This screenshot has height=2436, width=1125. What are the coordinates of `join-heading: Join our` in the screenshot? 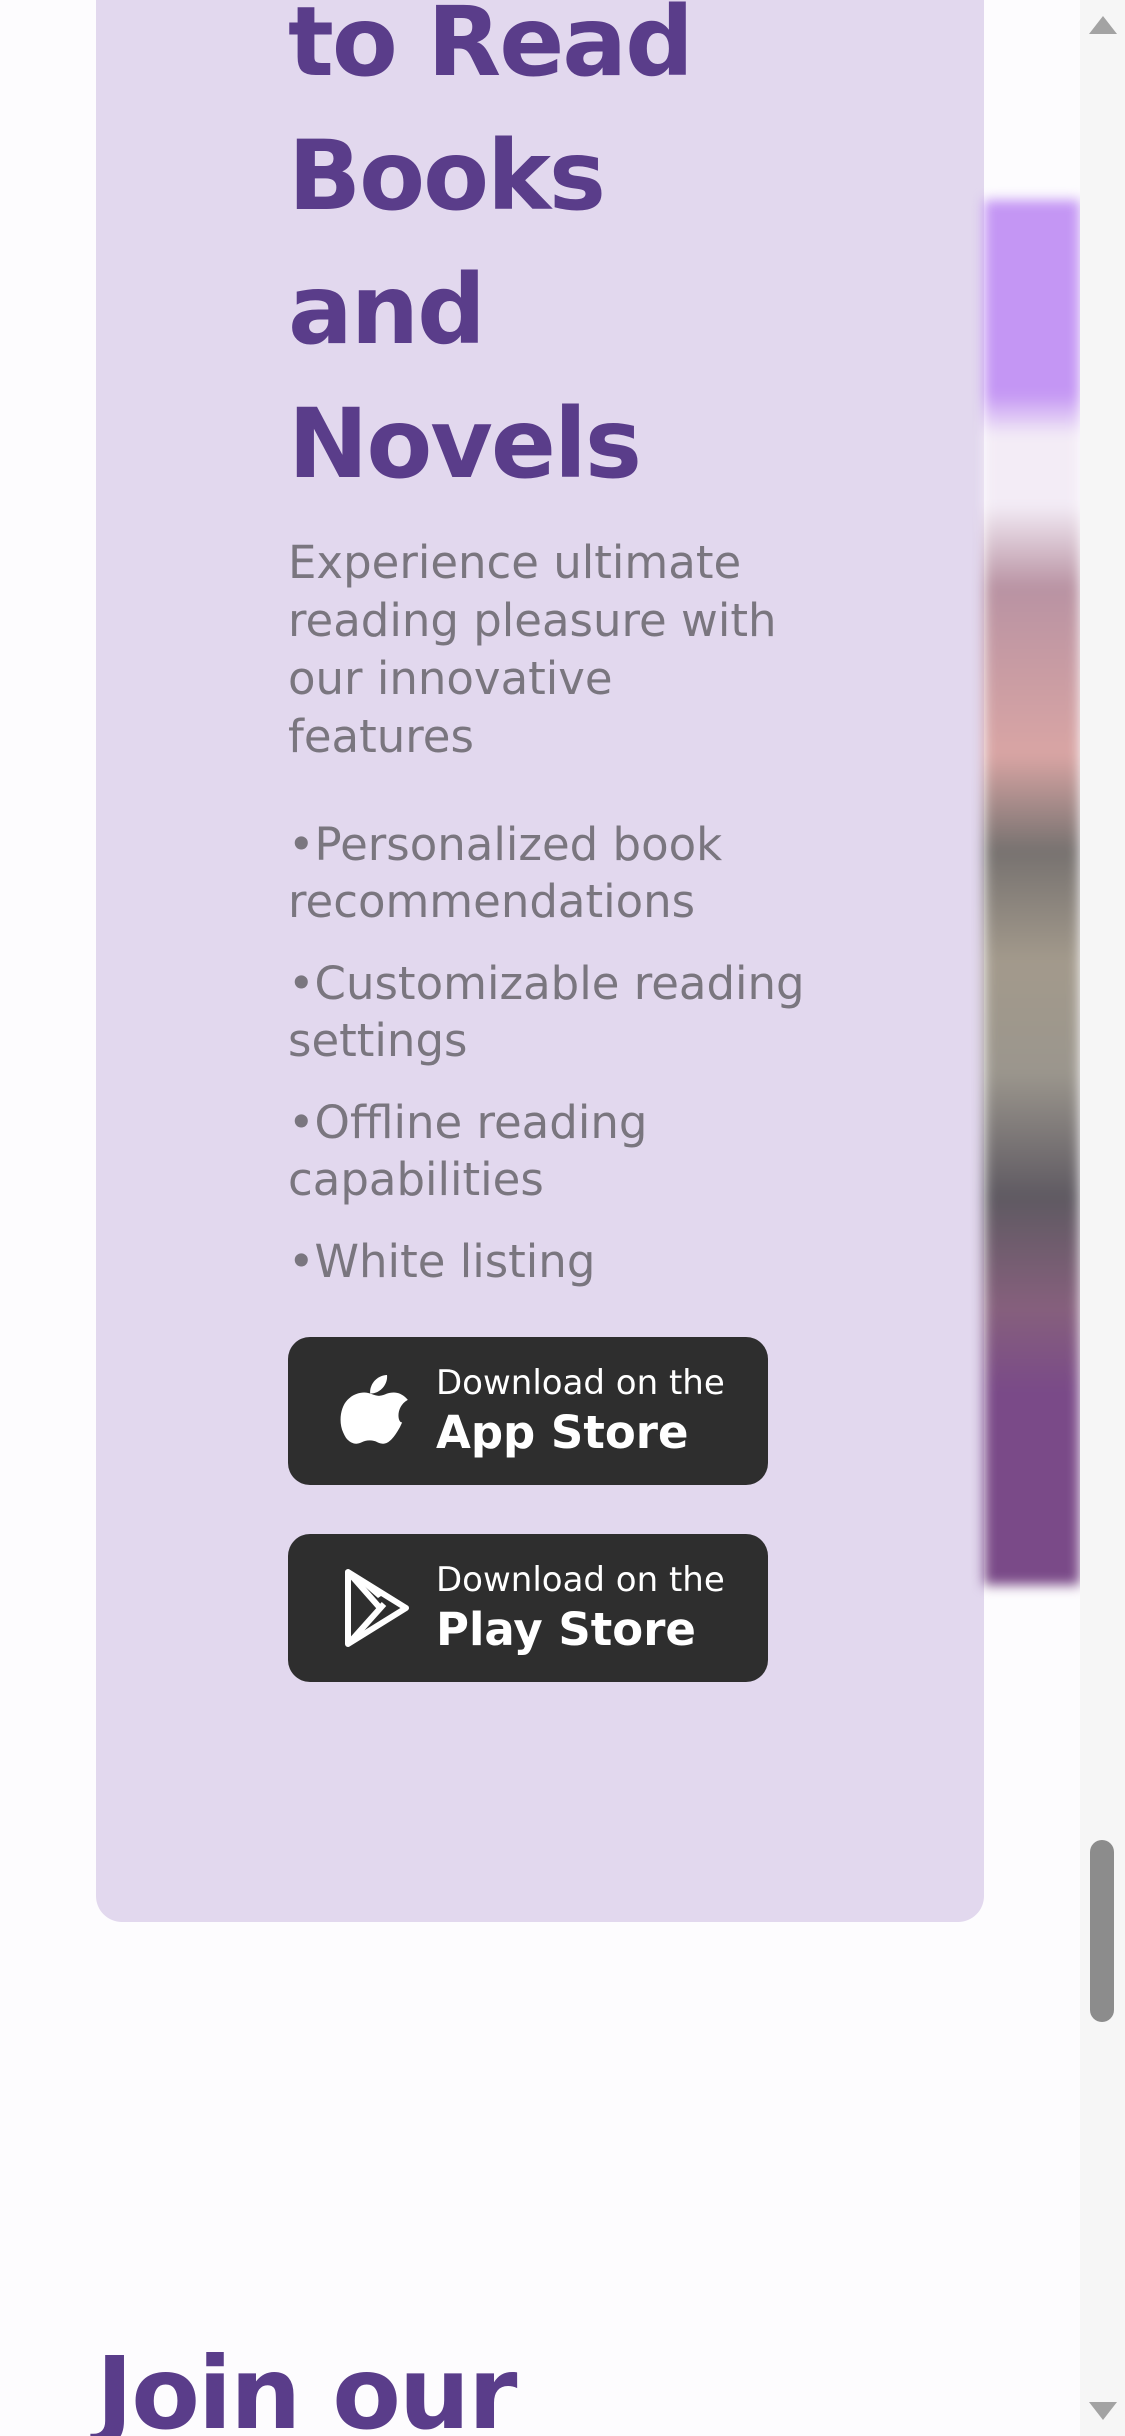 It's located at (306, 2385).